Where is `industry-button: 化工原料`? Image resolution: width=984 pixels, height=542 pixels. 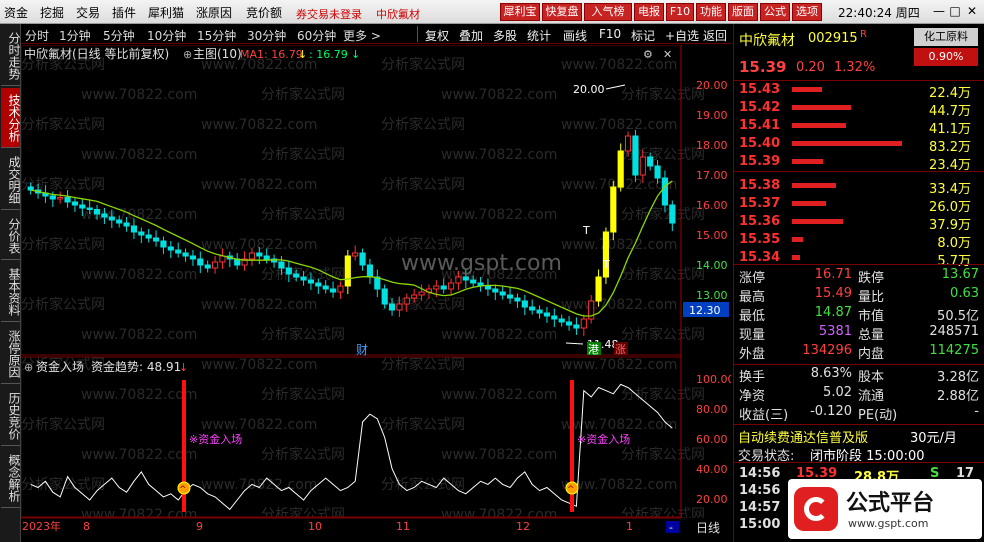 industry-button: 化工原料 is located at coordinates (946, 37).